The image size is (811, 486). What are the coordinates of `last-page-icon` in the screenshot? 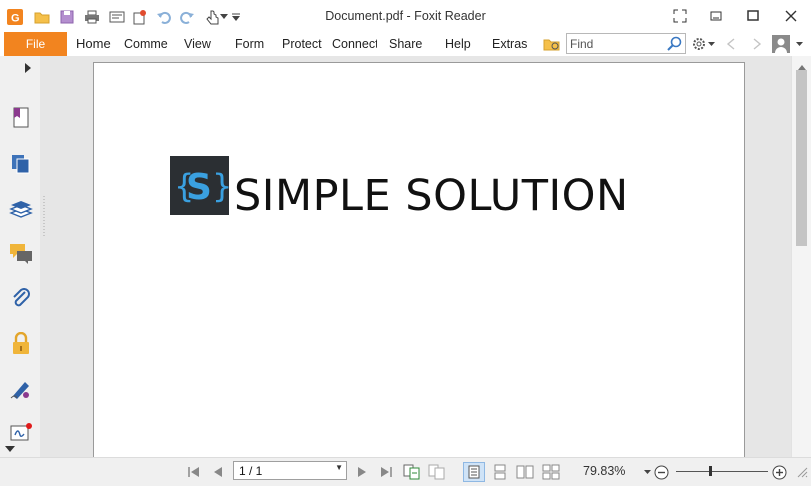 It's located at (386, 472).